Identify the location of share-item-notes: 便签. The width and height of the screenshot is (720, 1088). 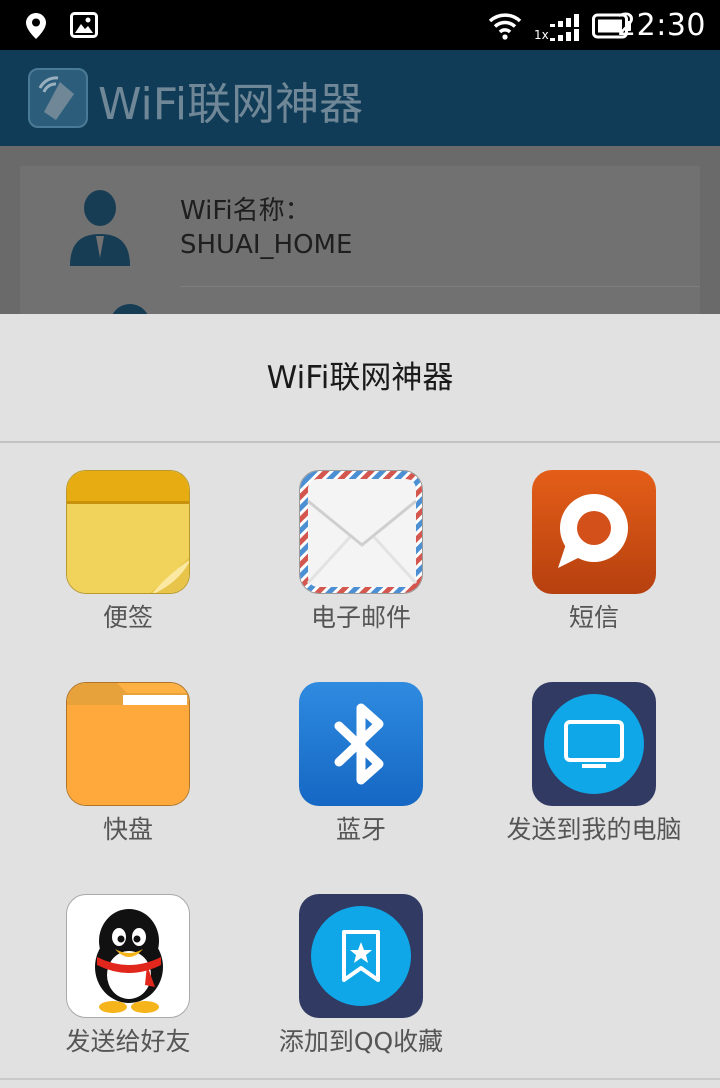
(128, 570).